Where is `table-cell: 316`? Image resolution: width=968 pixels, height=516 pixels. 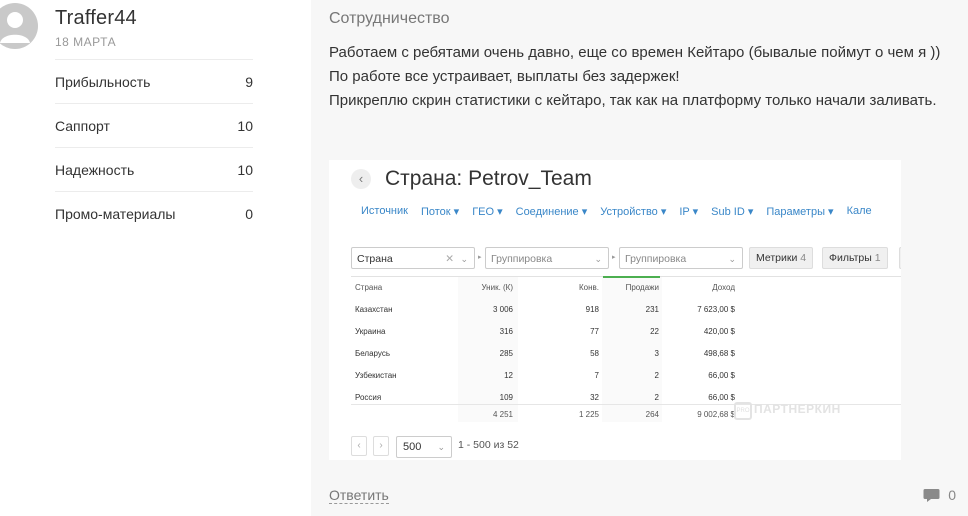 table-cell: 316 is located at coordinates (506, 331).